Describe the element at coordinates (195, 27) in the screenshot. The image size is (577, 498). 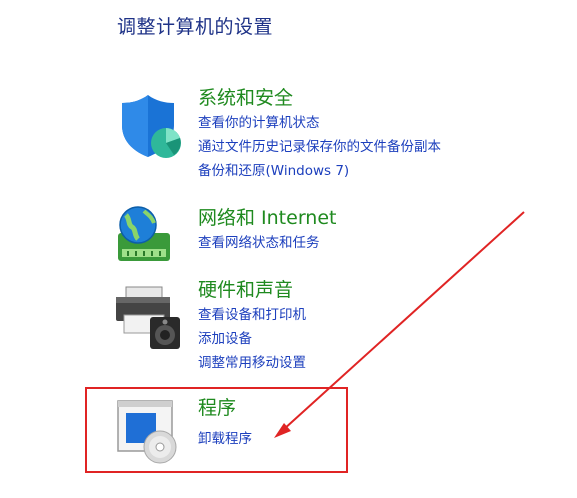
I see `page-title: 调整计算机的设置` at that location.